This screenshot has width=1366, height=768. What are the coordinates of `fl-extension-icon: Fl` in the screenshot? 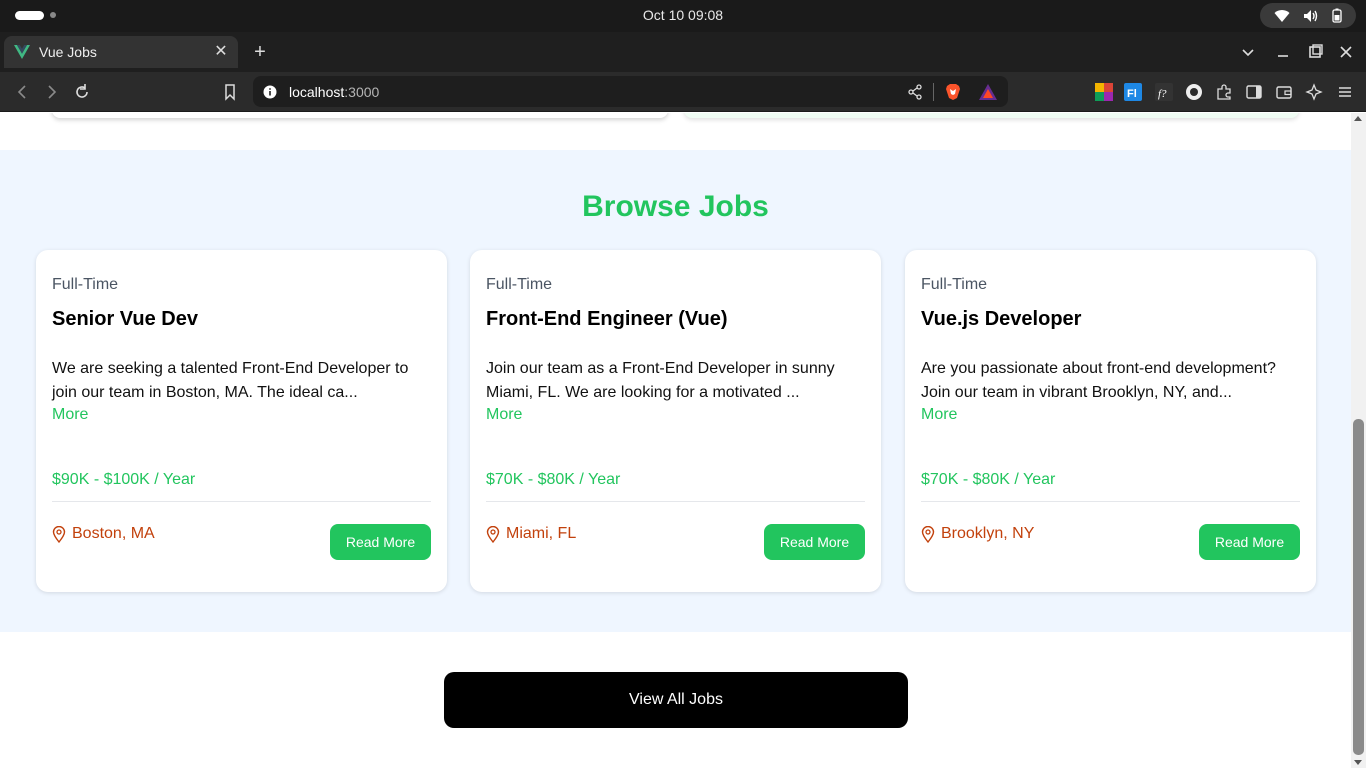 It's located at (1133, 92).